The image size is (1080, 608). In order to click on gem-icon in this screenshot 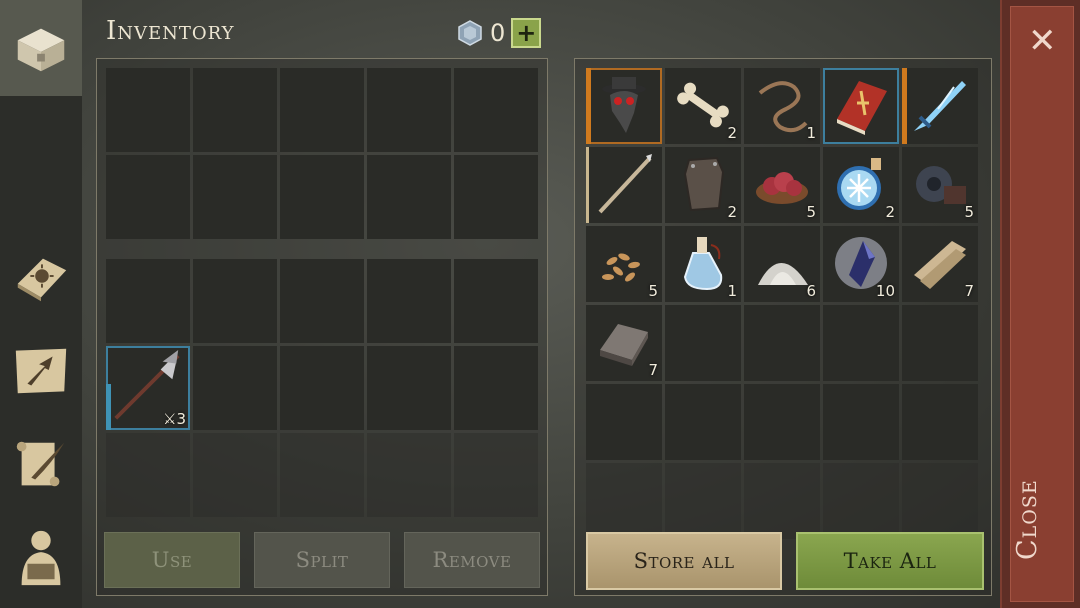, I will do `click(470, 33)`.